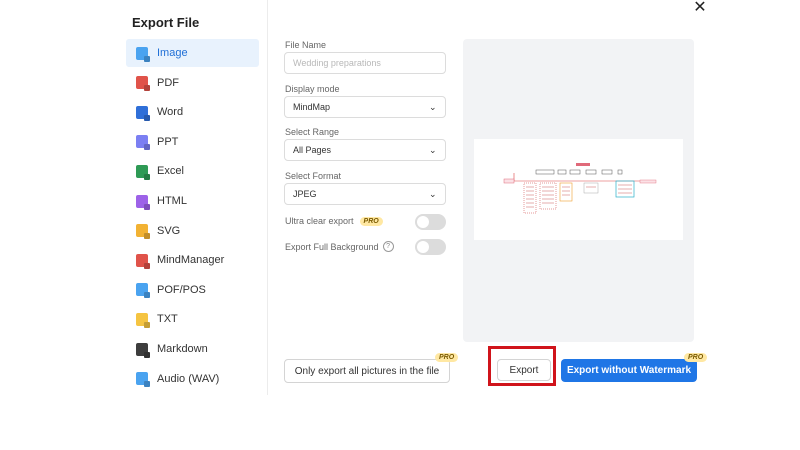 Image resolution: width=800 pixels, height=450 pixels. I want to click on sidebar-item-mindmanager: MindManager, so click(192, 260).